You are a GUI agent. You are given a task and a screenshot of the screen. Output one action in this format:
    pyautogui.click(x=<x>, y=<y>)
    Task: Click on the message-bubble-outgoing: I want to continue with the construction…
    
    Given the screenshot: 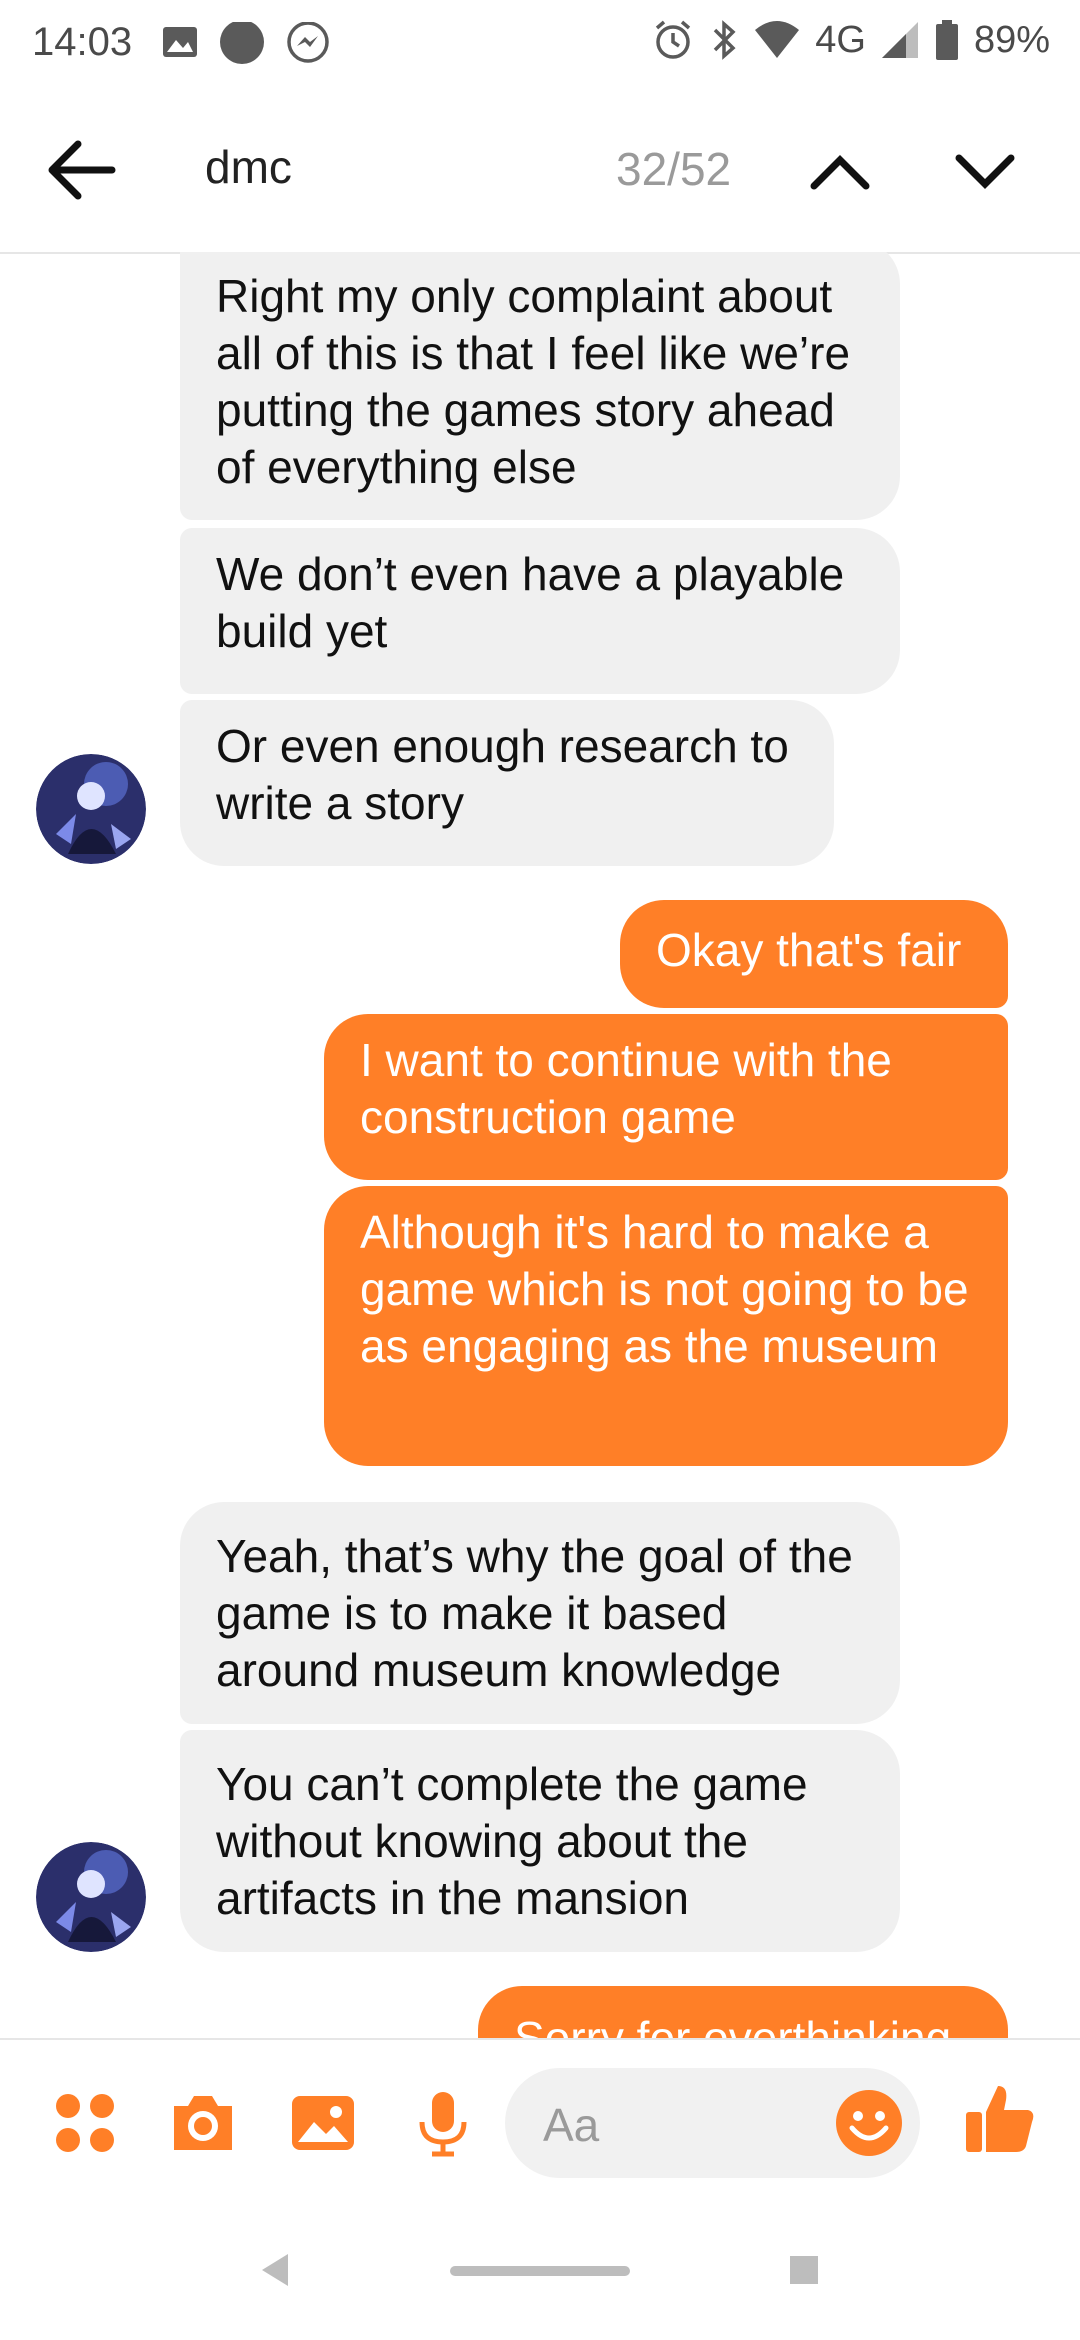 What is the action you would take?
    pyautogui.click(x=666, y=1097)
    